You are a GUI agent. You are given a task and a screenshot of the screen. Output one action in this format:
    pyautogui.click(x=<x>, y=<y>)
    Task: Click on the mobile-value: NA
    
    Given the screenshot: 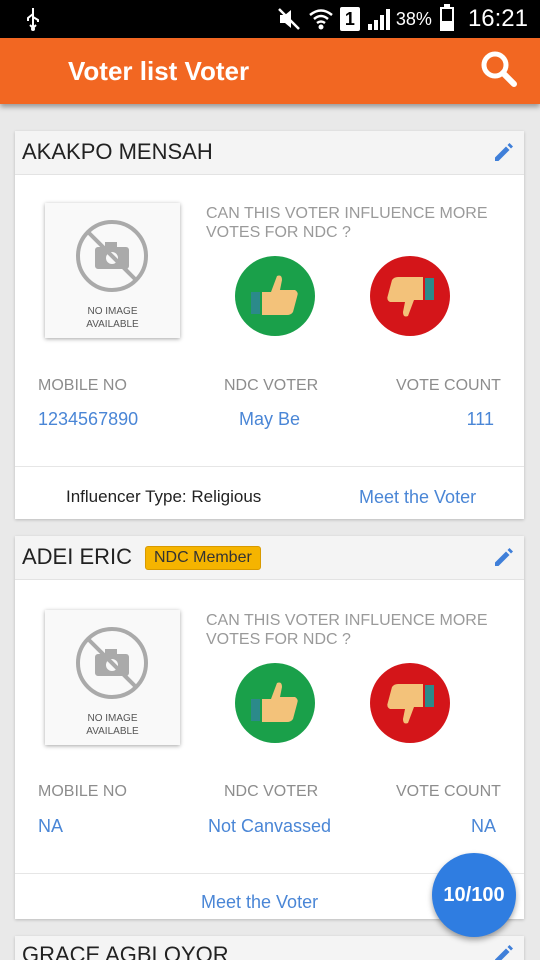 What is the action you would take?
    pyautogui.click(x=50, y=826)
    